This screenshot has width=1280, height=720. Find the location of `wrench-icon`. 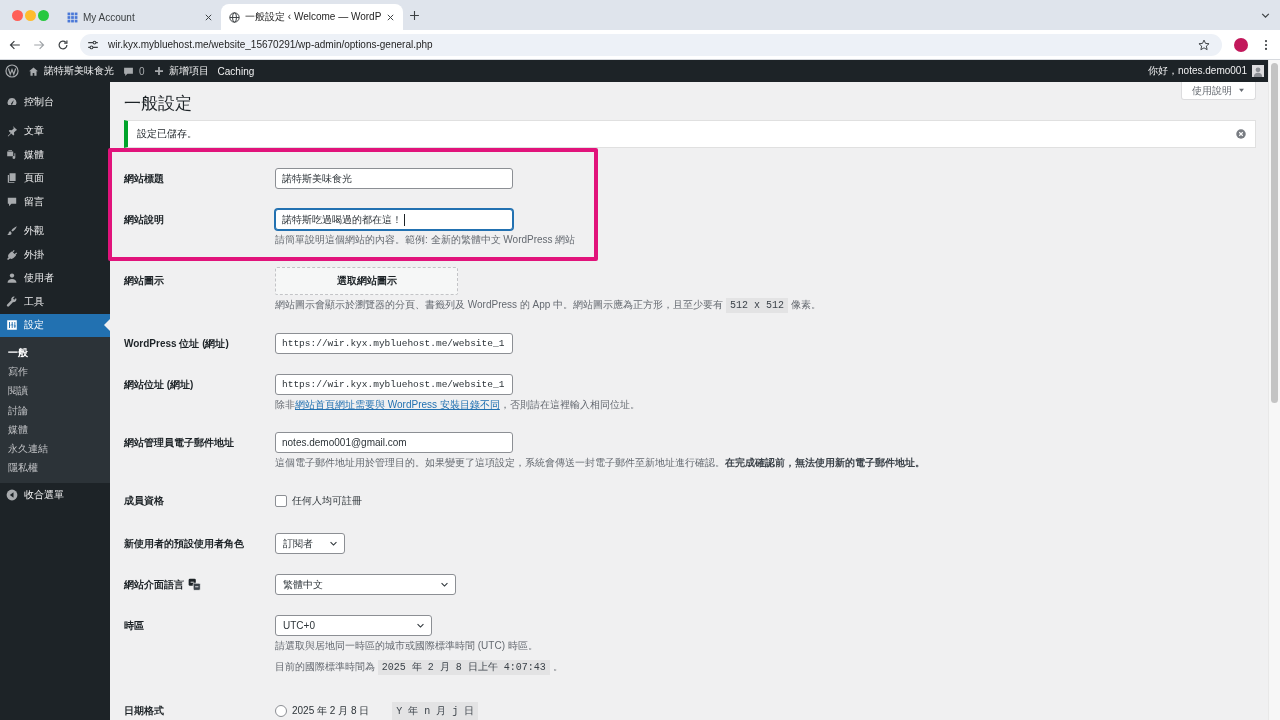

wrench-icon is located at coordinates (12, 301).